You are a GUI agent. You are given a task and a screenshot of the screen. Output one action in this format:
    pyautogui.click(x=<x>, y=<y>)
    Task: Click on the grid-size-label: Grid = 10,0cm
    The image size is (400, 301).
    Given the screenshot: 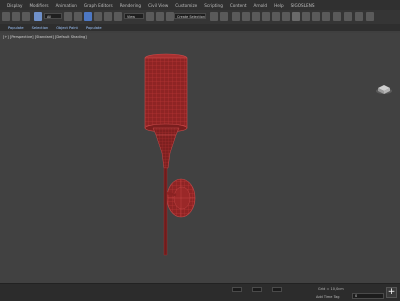 What is the action you would take?
    pyautogui.click(x=331, y=289)
    